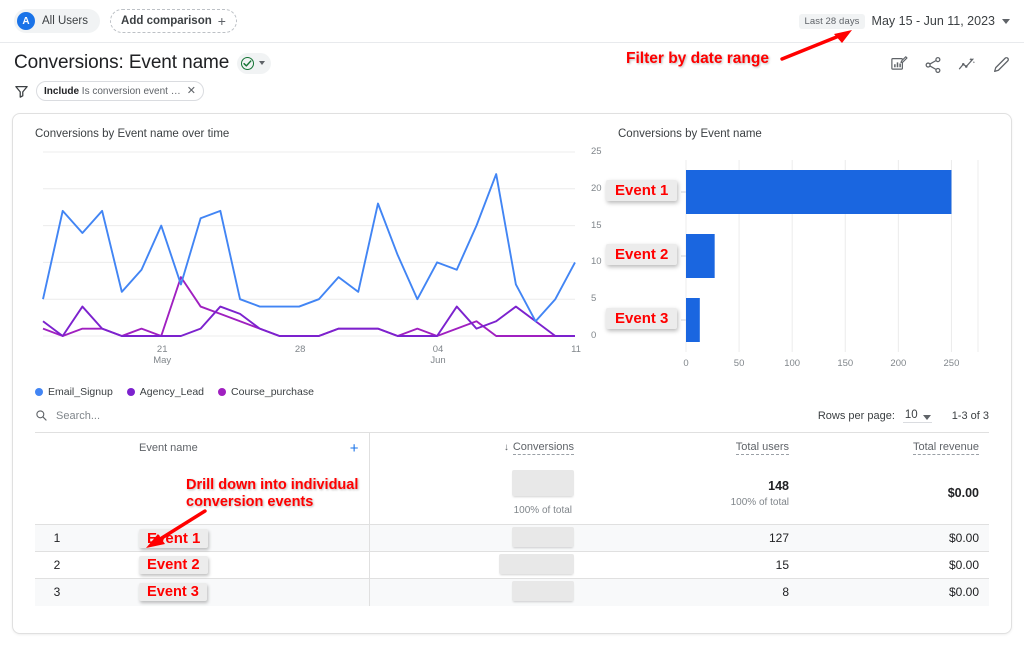  Describe the element at coordinates (191, 91) in the screenshot. I see `close-icon: ✕` at that location.